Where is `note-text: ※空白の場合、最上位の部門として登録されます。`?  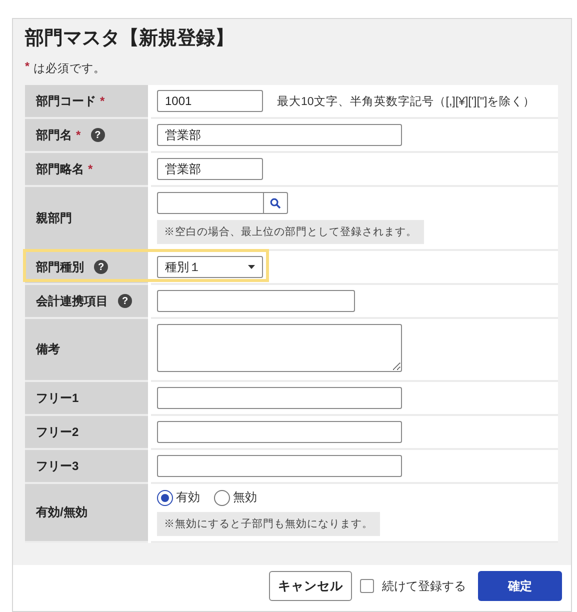
note-text: ※空白の場合、最上位の部門として登録されます。 is located at coordinates (290, 232).